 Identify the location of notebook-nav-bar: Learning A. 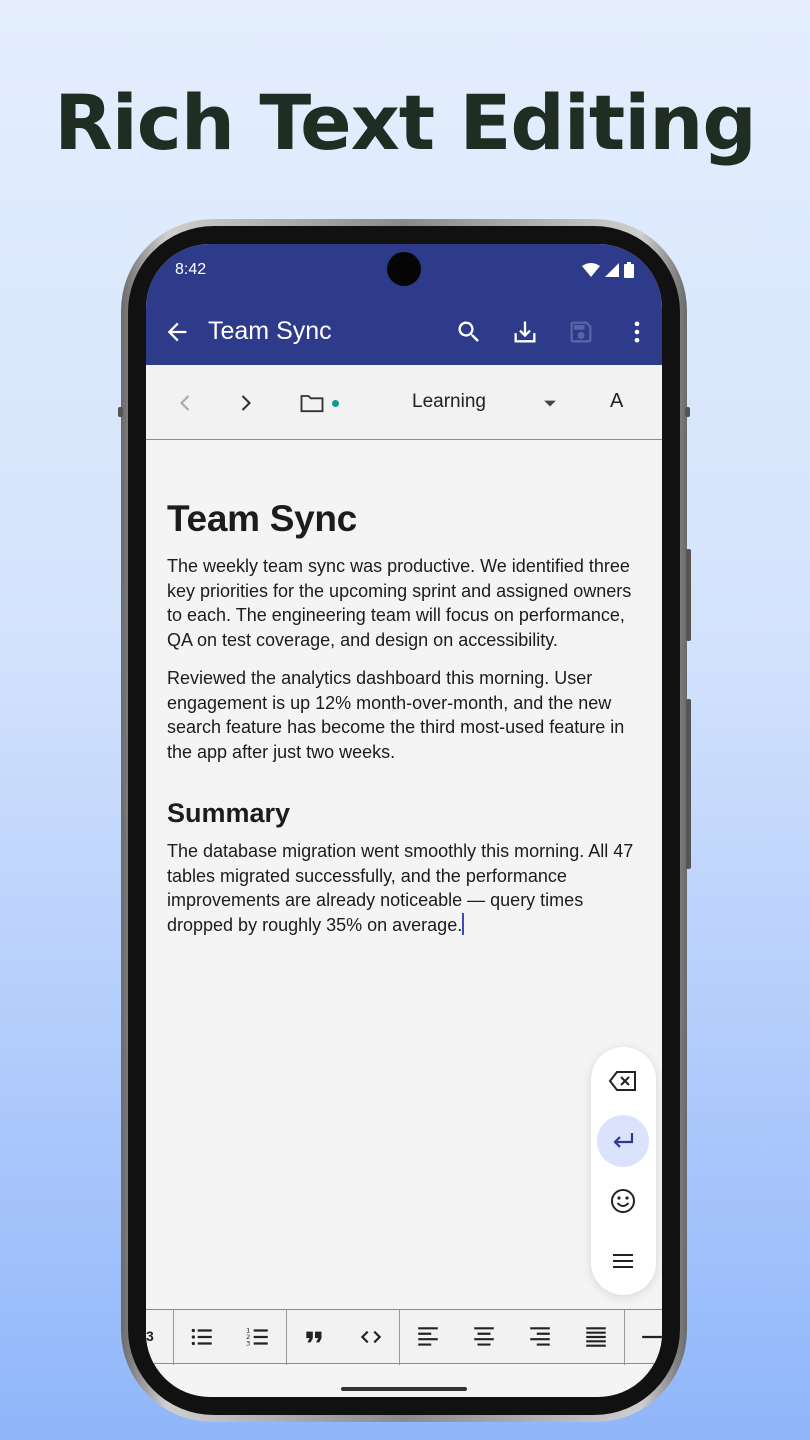
(404, 402).